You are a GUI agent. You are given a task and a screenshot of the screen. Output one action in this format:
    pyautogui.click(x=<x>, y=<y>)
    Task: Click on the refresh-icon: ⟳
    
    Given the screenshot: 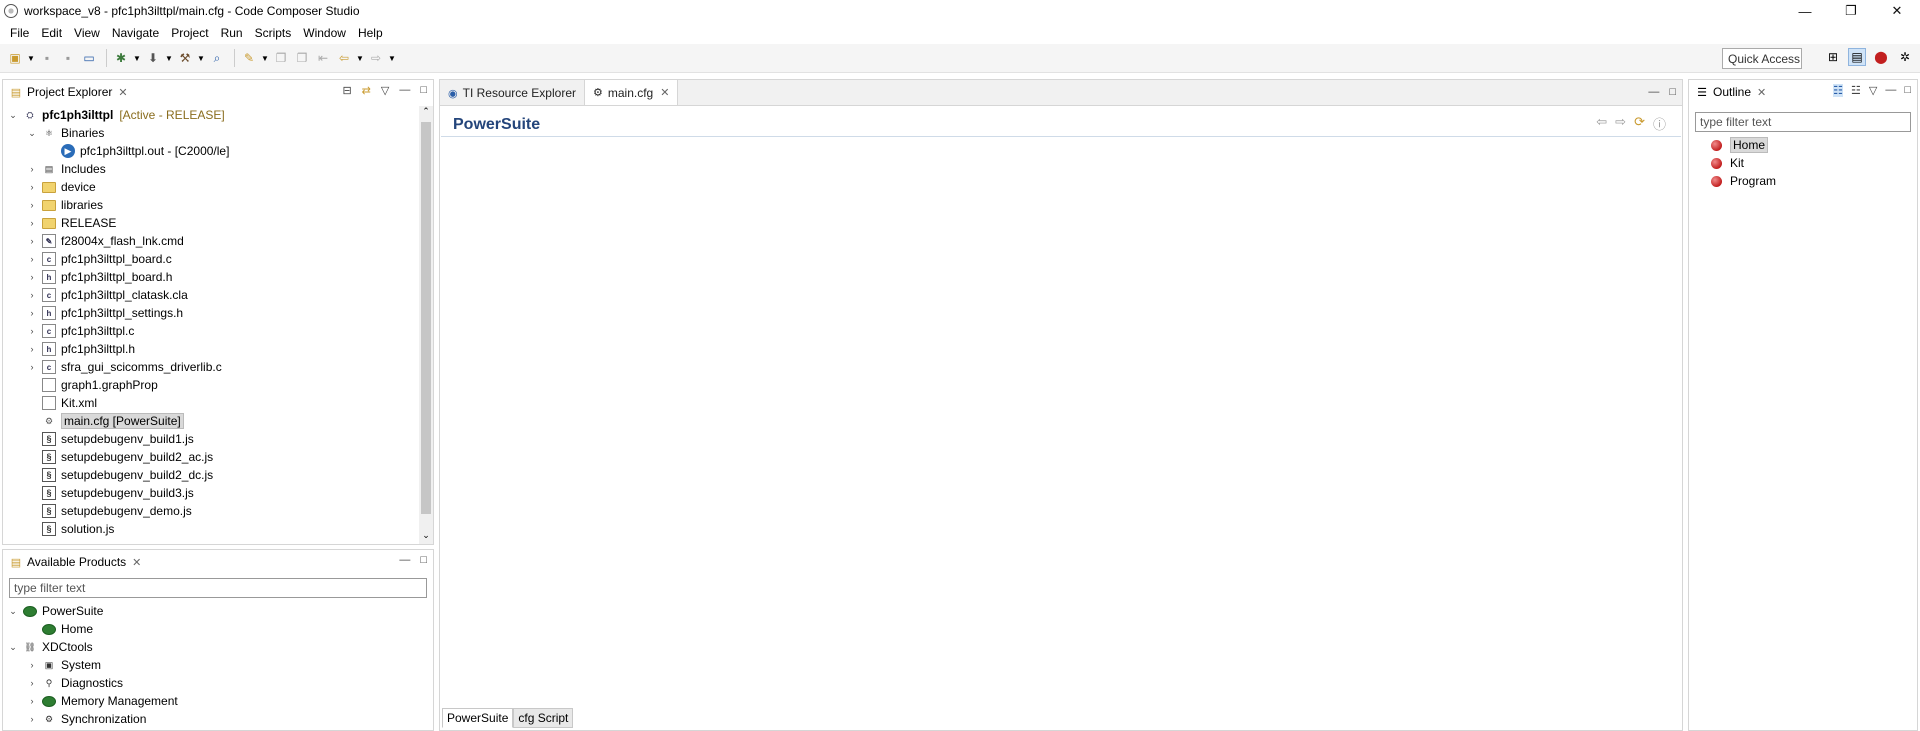 What is the action you would take?
    pyautogui.click(x=1639, y=123)
    